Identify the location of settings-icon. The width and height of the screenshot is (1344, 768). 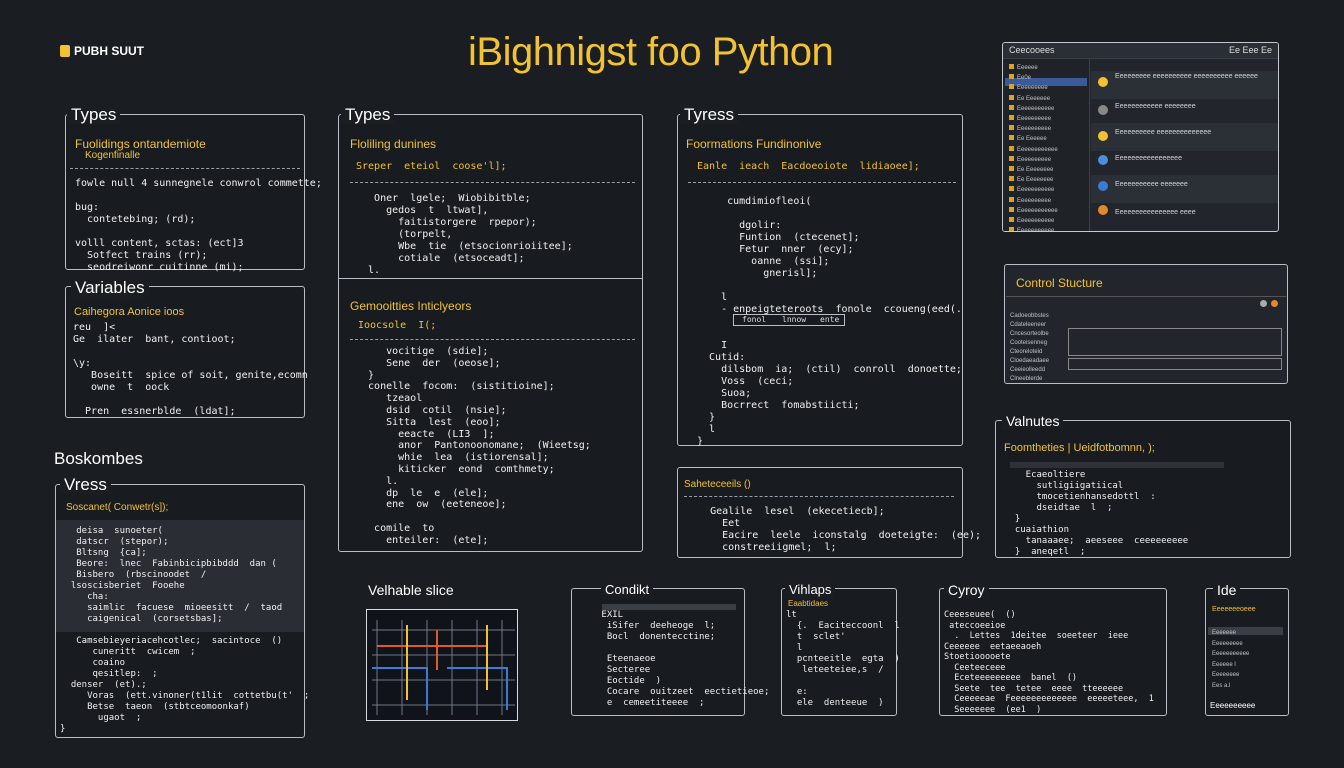
(1103, 160).